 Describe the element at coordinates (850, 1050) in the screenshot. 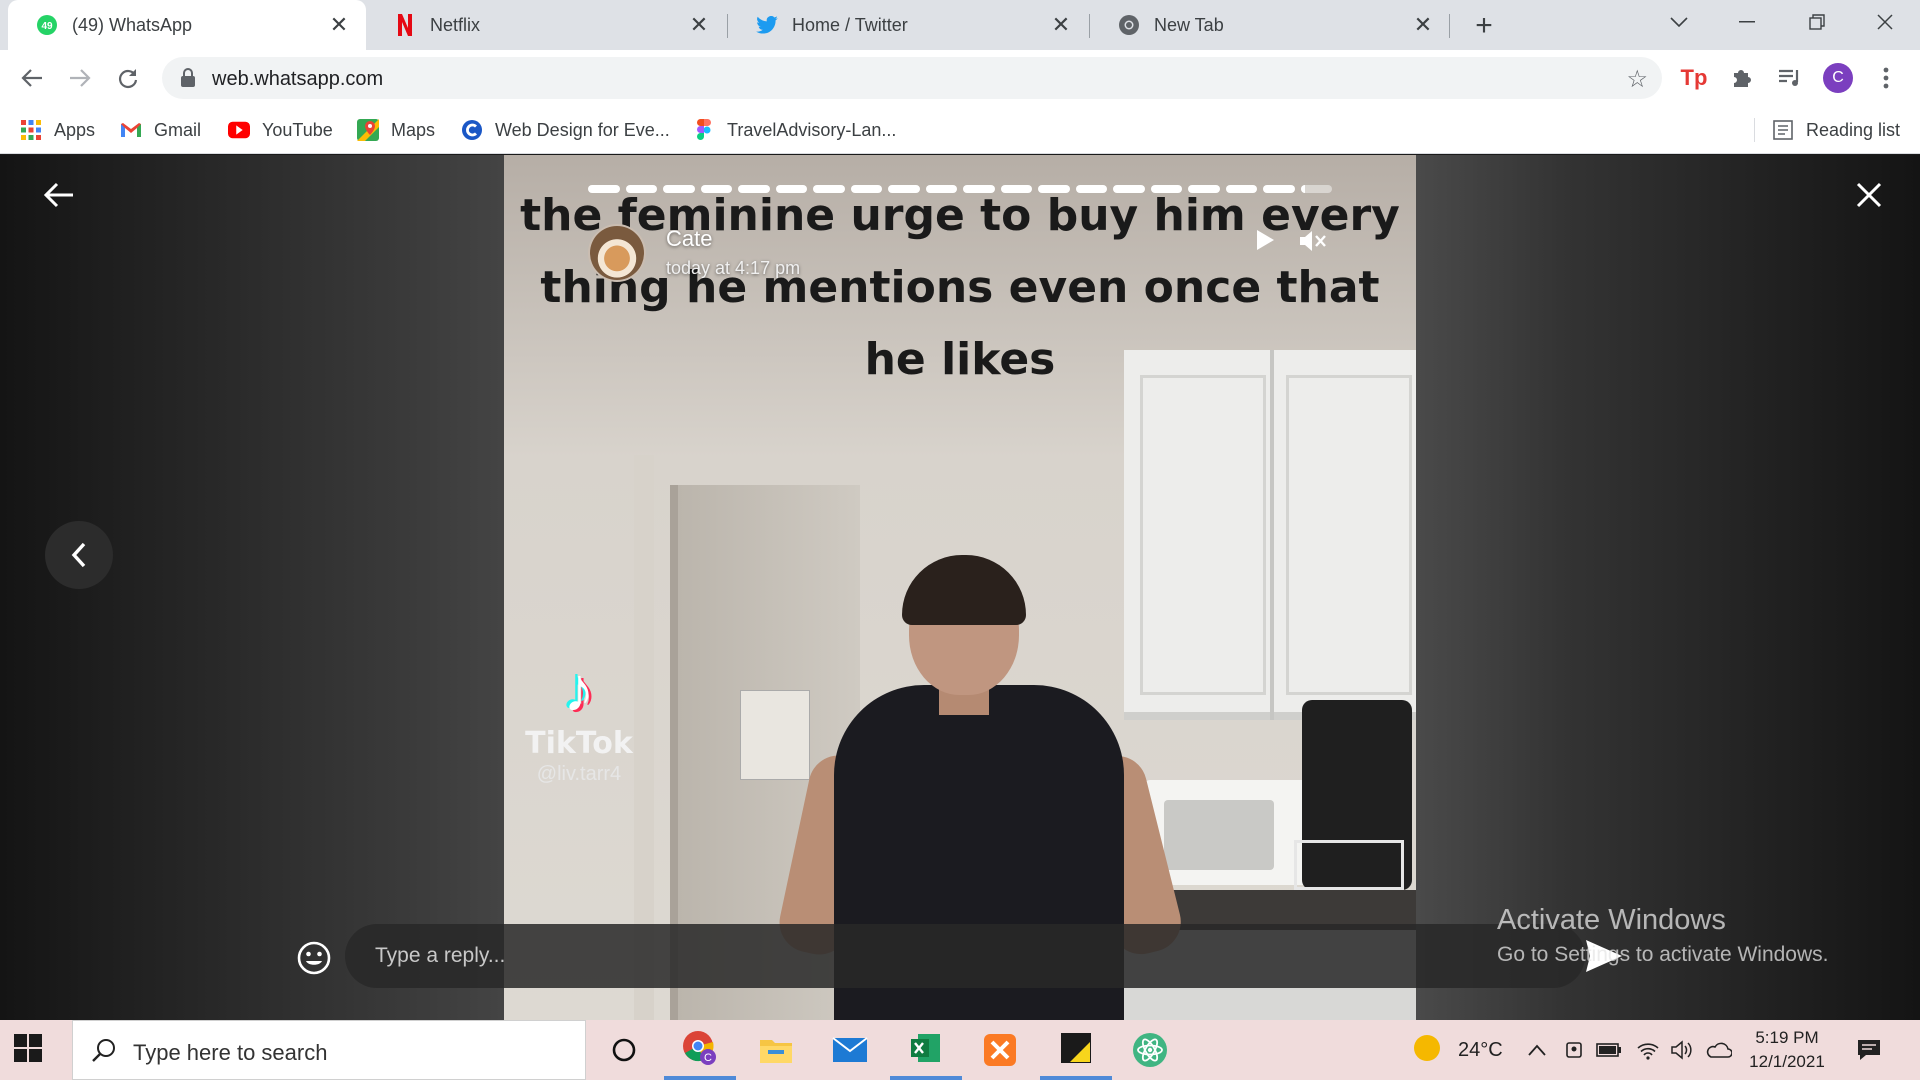

I see `mail-icon` at that location.